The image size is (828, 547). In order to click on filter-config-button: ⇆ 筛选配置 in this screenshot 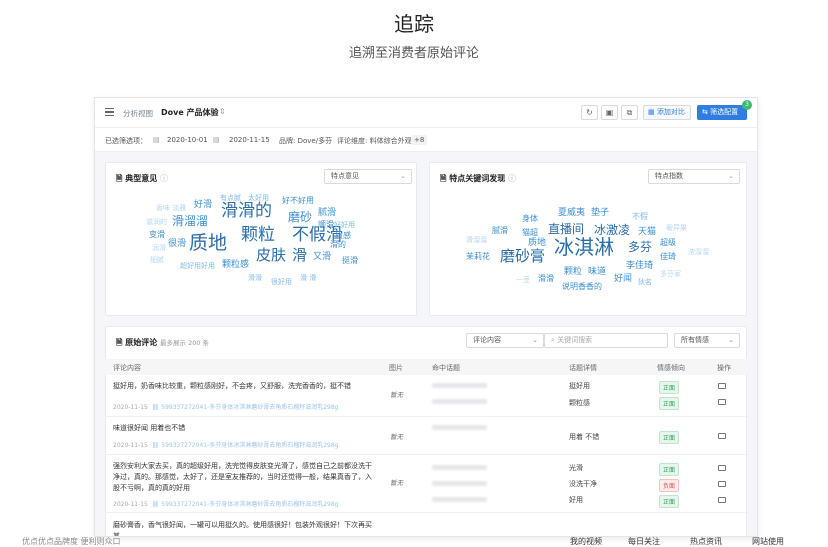, I will do `click(722, 112)`.